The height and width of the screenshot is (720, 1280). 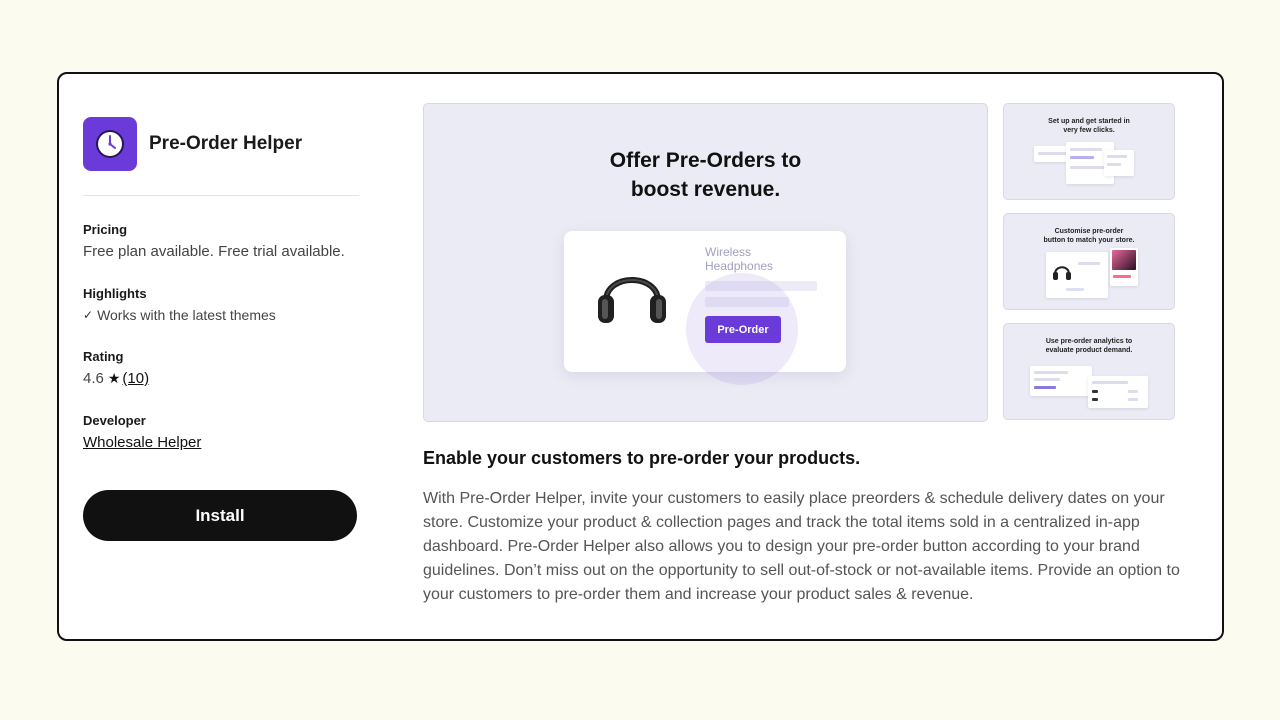 I want to click on gallery-headline-line2: boost revenue., so click(x=705, y=189).